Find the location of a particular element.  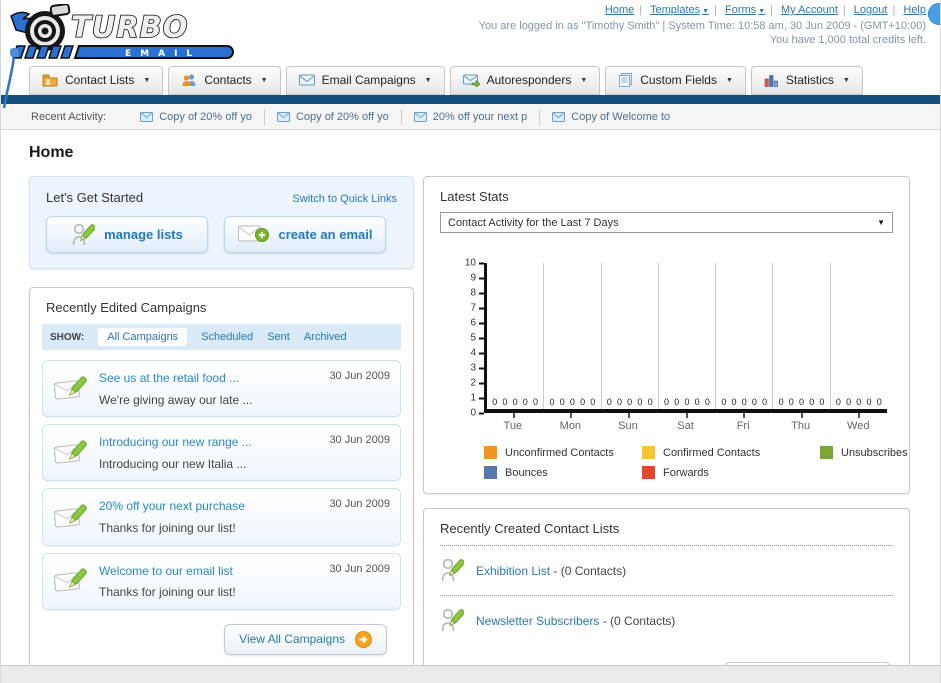

top-link-forms: Forms ▼ is located at coordinates (745, 10).